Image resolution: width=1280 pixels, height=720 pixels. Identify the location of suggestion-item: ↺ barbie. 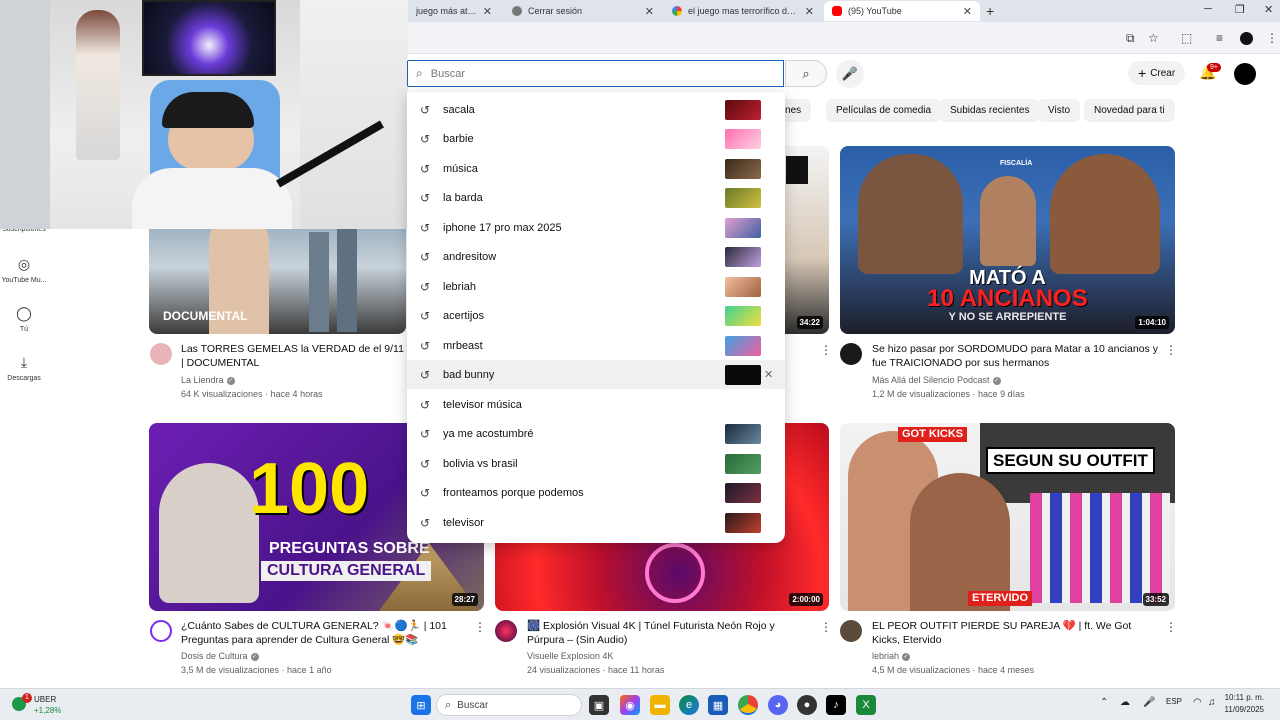
(596, 138).